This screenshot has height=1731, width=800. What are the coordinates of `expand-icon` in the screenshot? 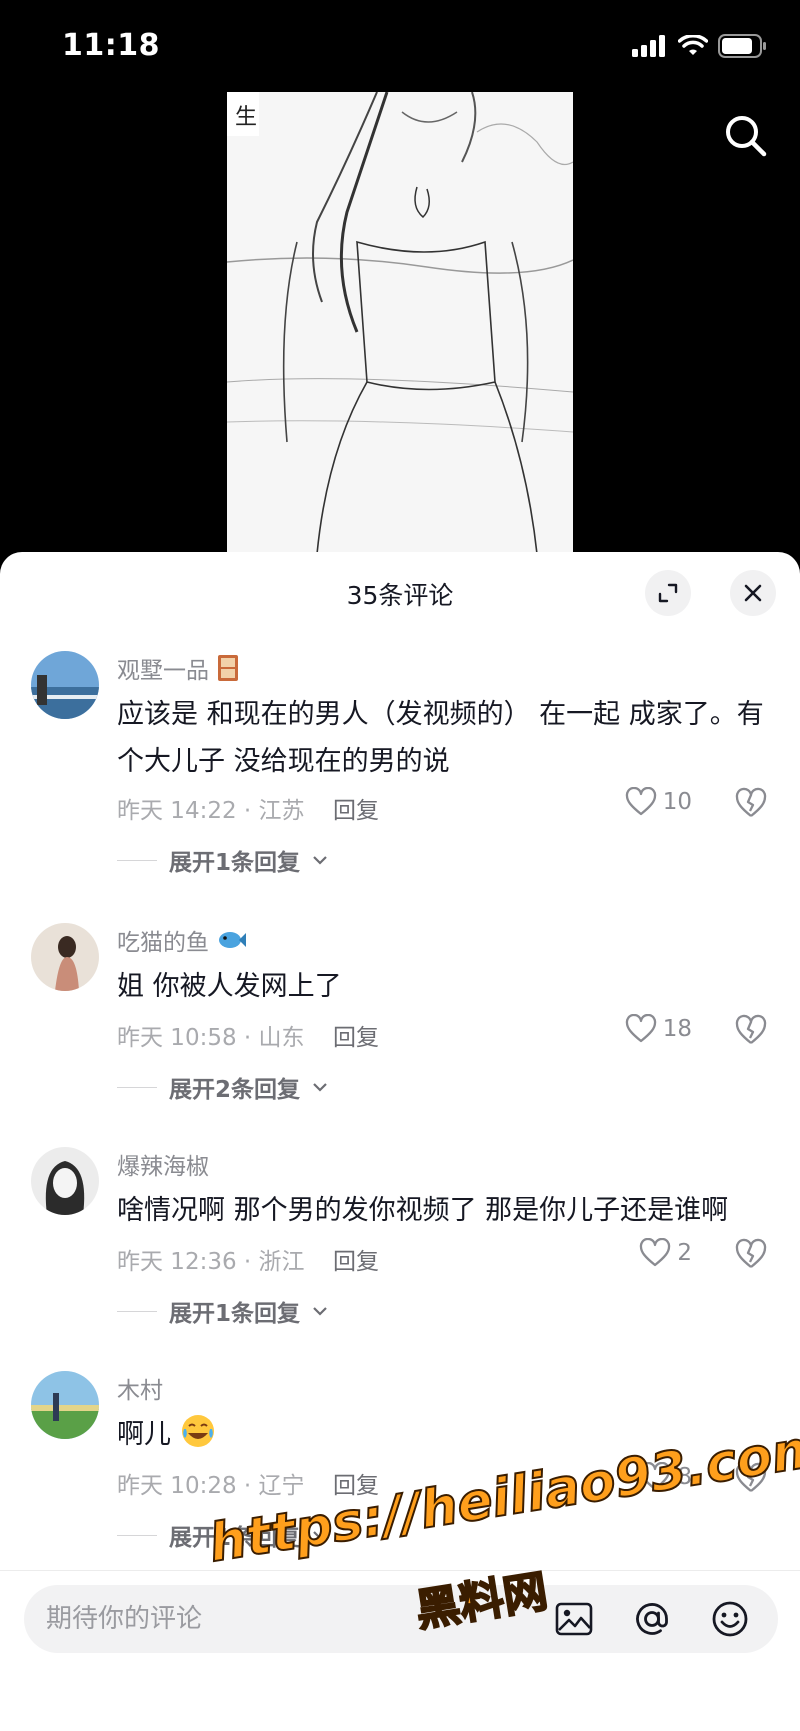 It's located at (668, 593).